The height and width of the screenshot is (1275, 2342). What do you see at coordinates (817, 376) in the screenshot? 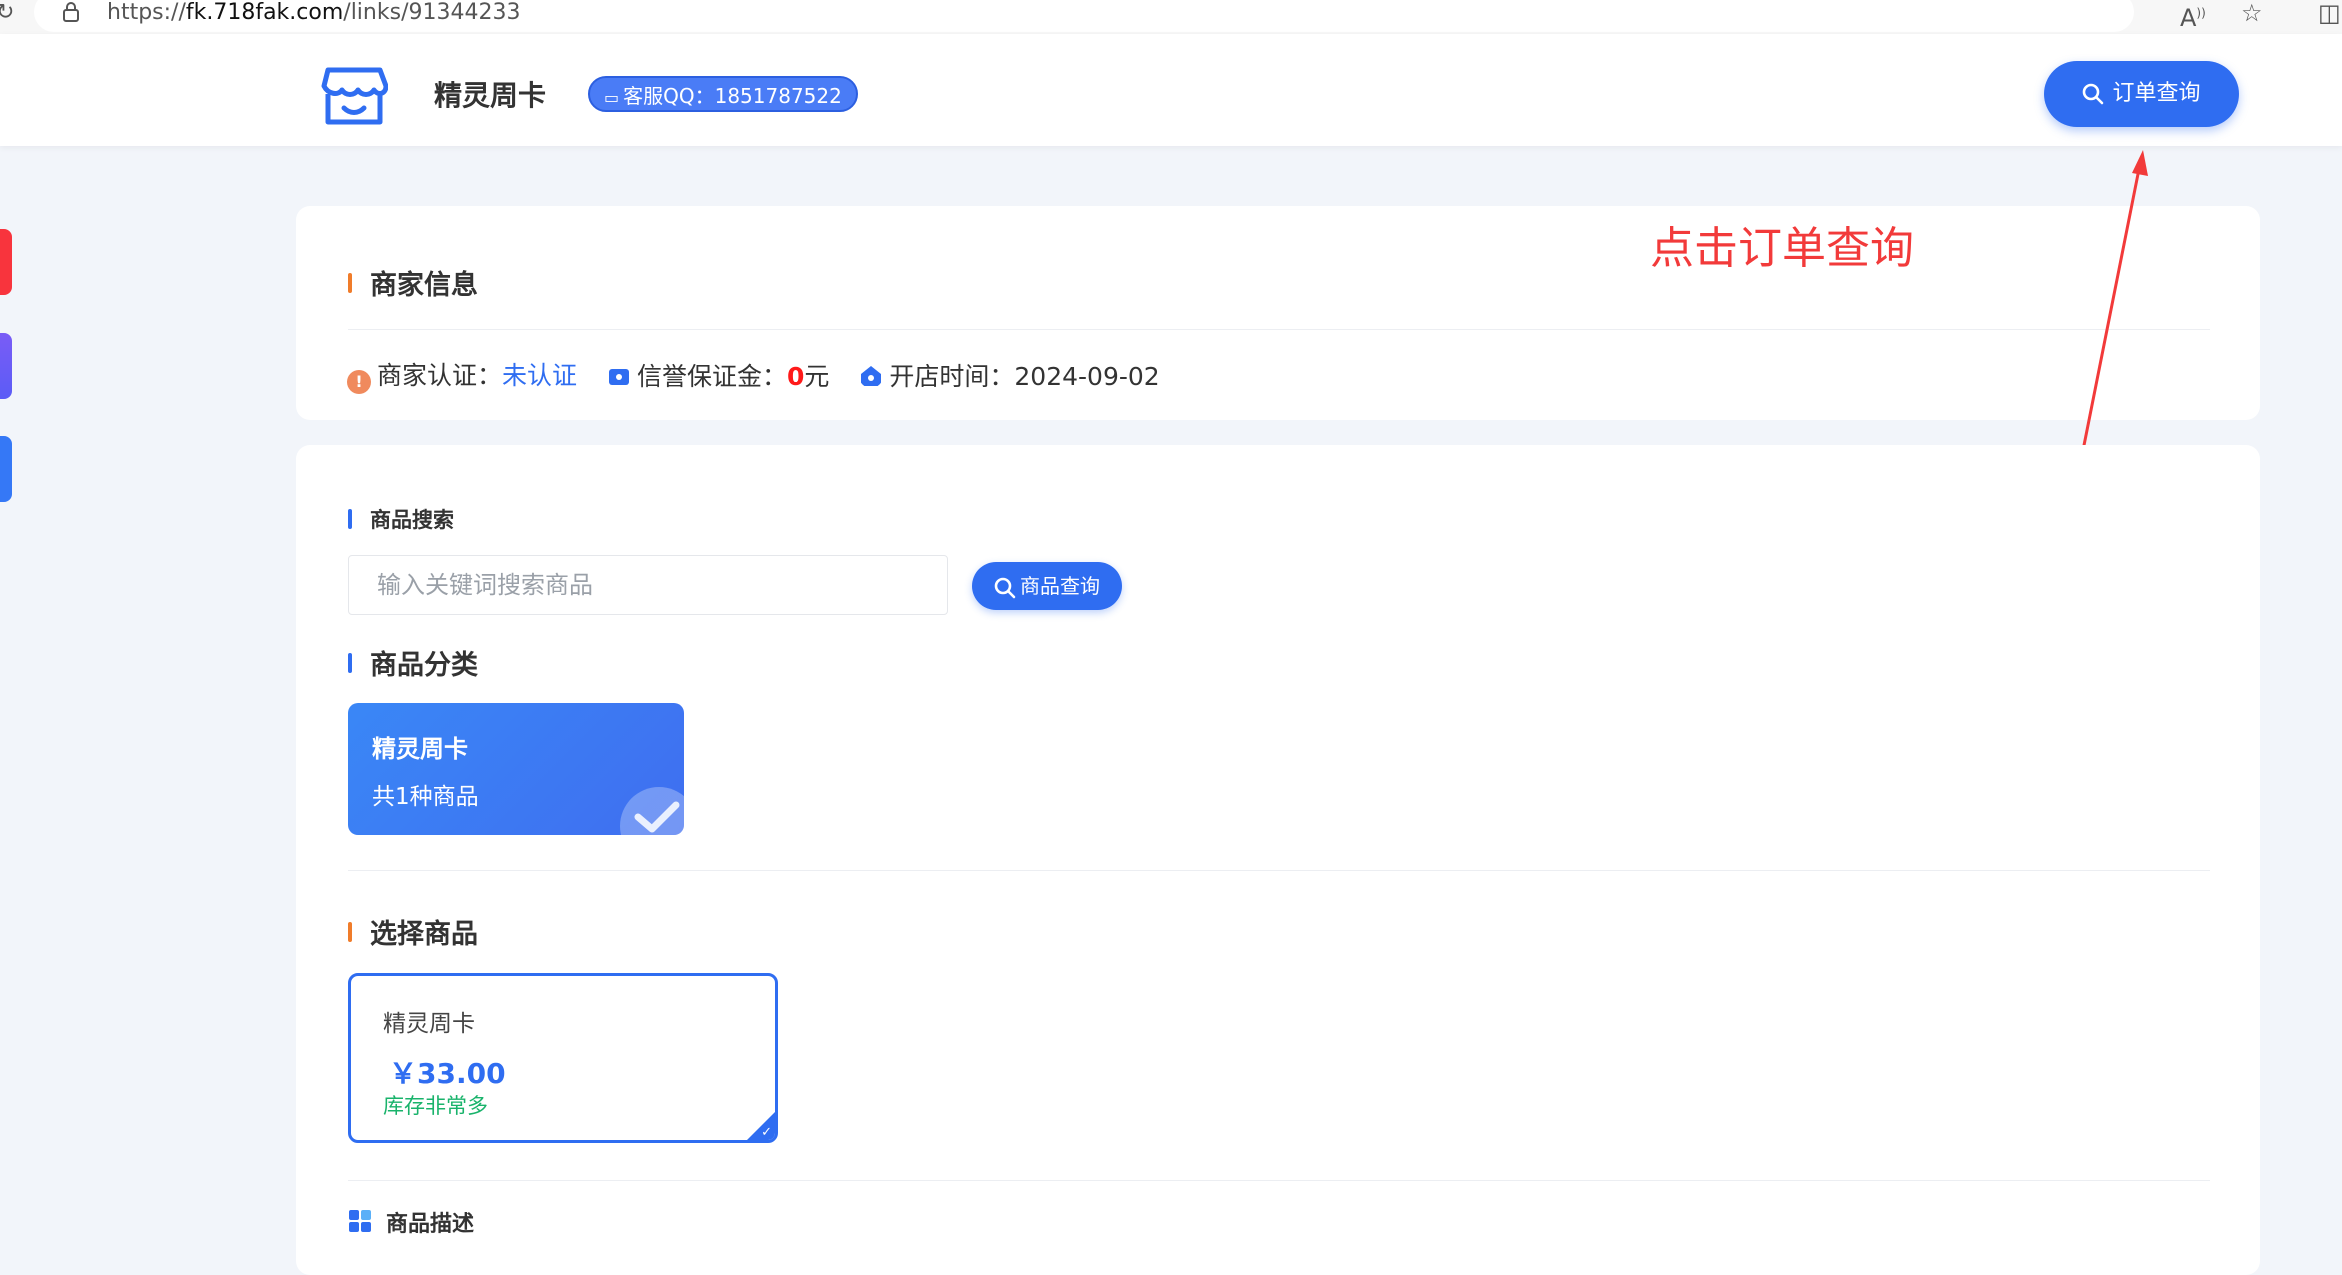
I see `deposit-unit: 元` at bounding box center [817, 376].